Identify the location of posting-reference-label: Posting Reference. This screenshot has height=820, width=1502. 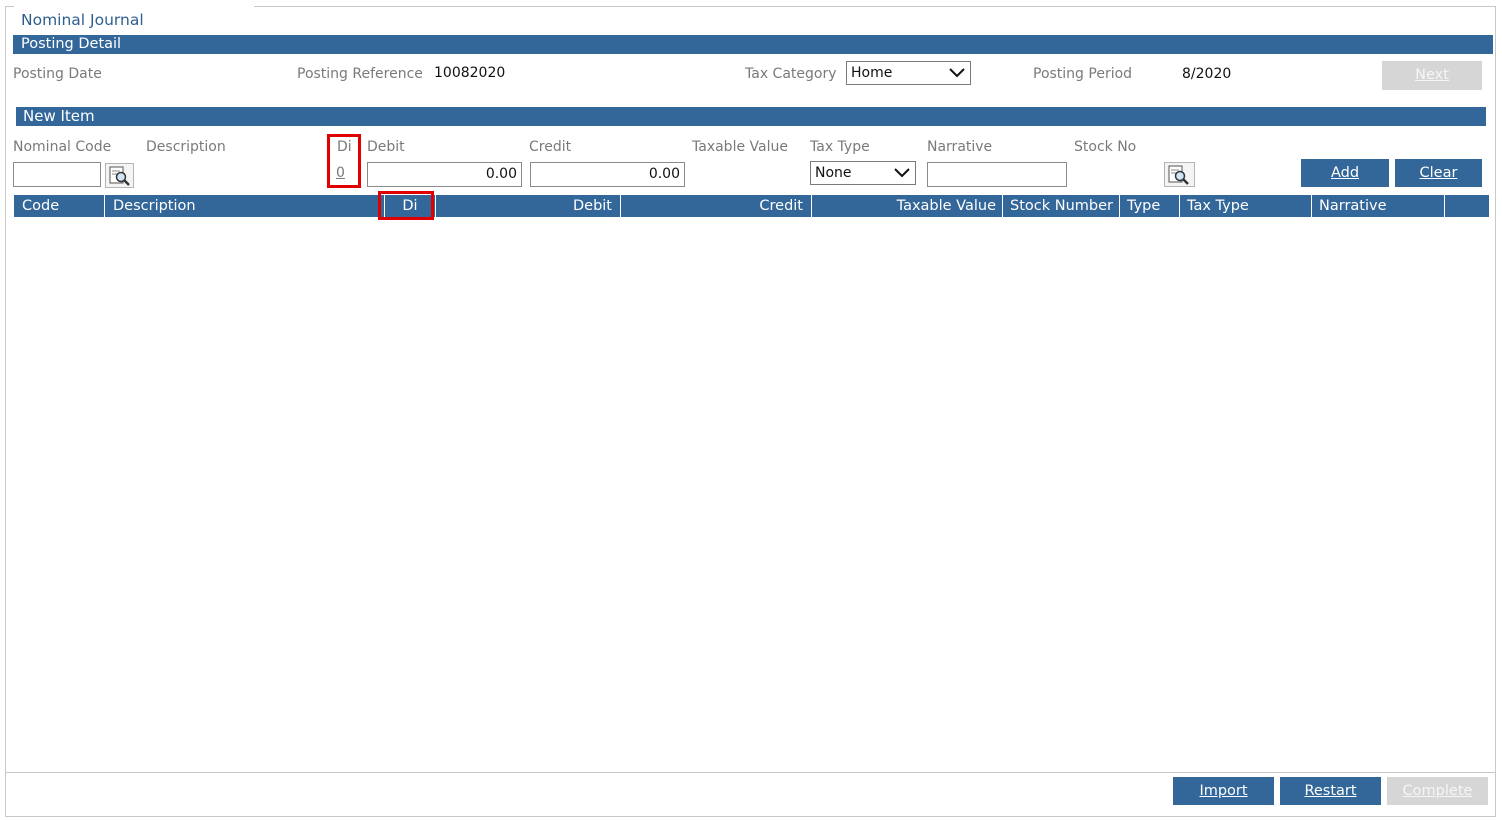
(360, 74).